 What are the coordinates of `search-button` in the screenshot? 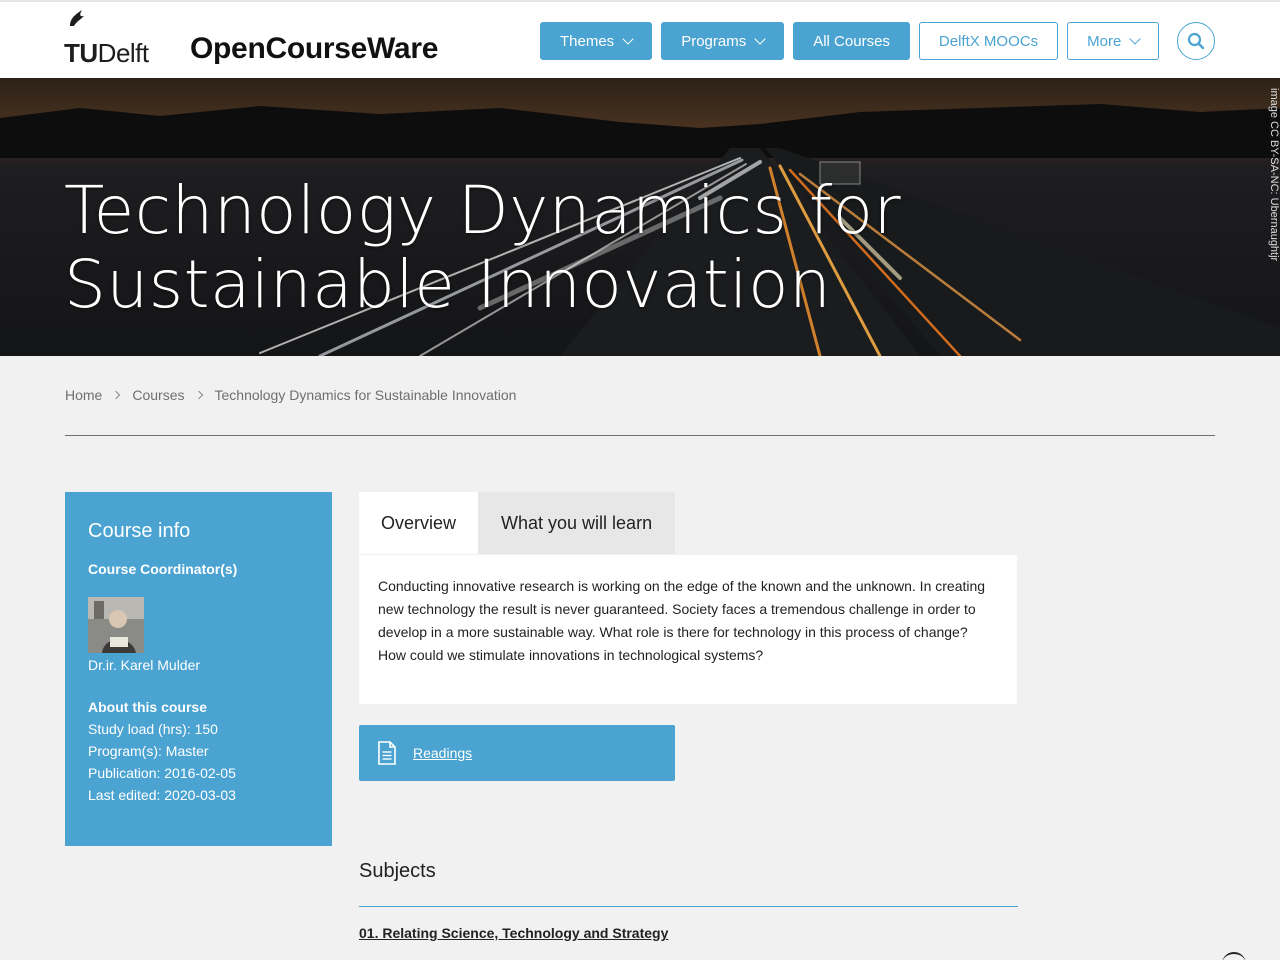 It's located at (1196, 41).